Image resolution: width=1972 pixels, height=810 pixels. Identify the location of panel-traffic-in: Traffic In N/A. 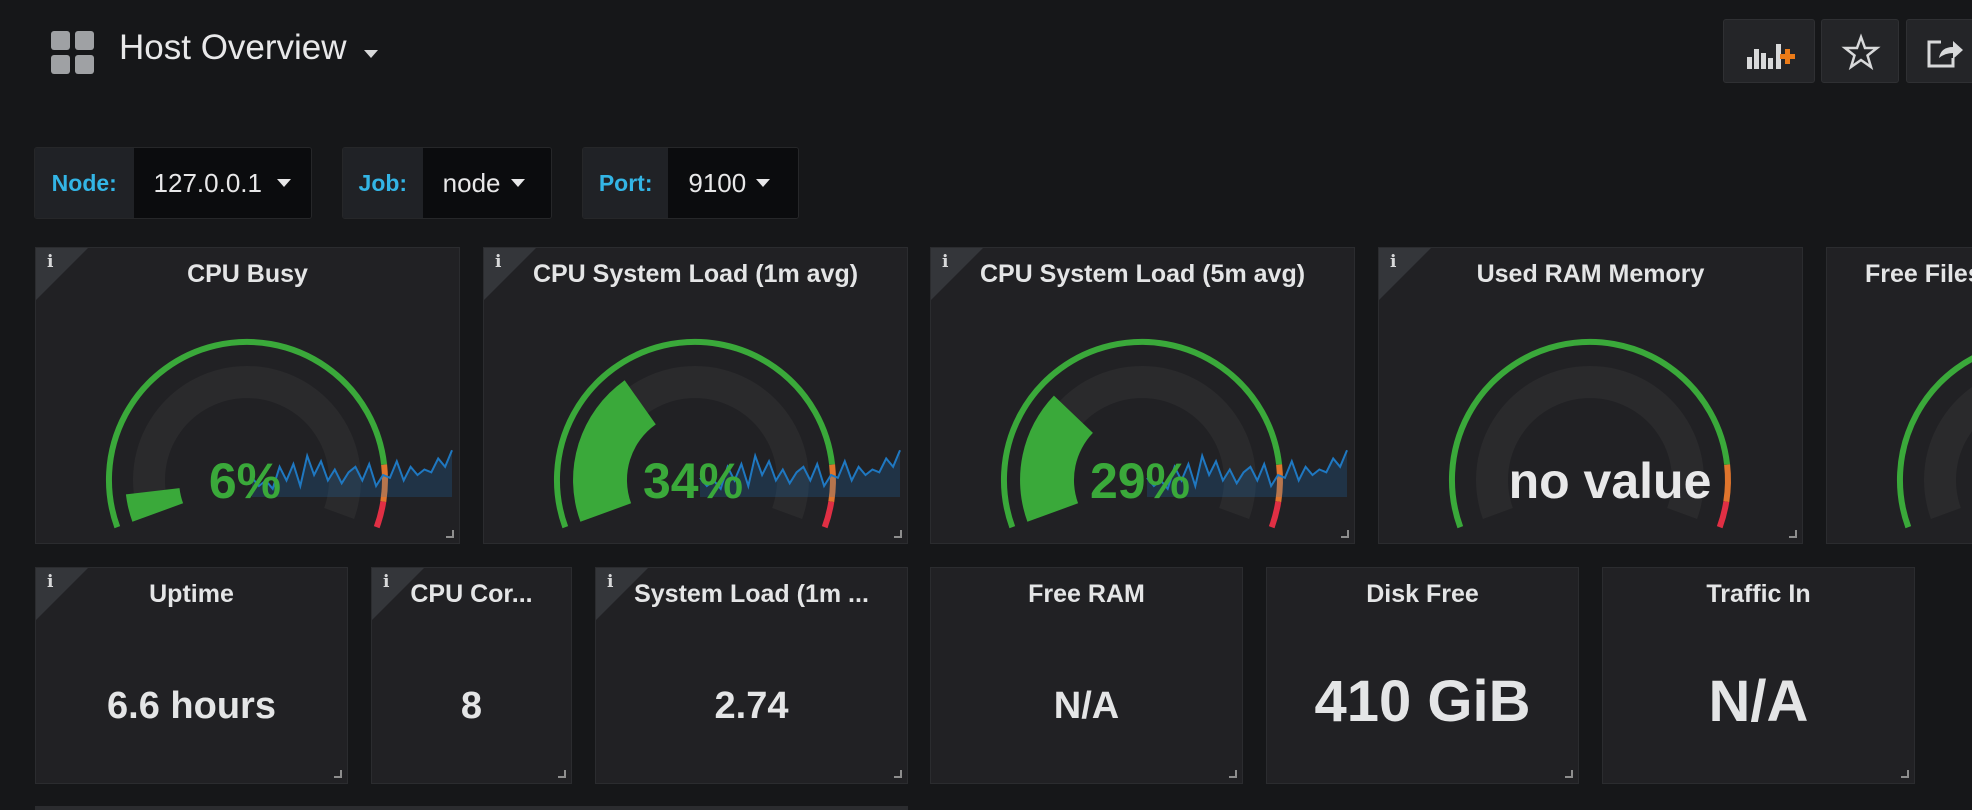
(1758, 675).